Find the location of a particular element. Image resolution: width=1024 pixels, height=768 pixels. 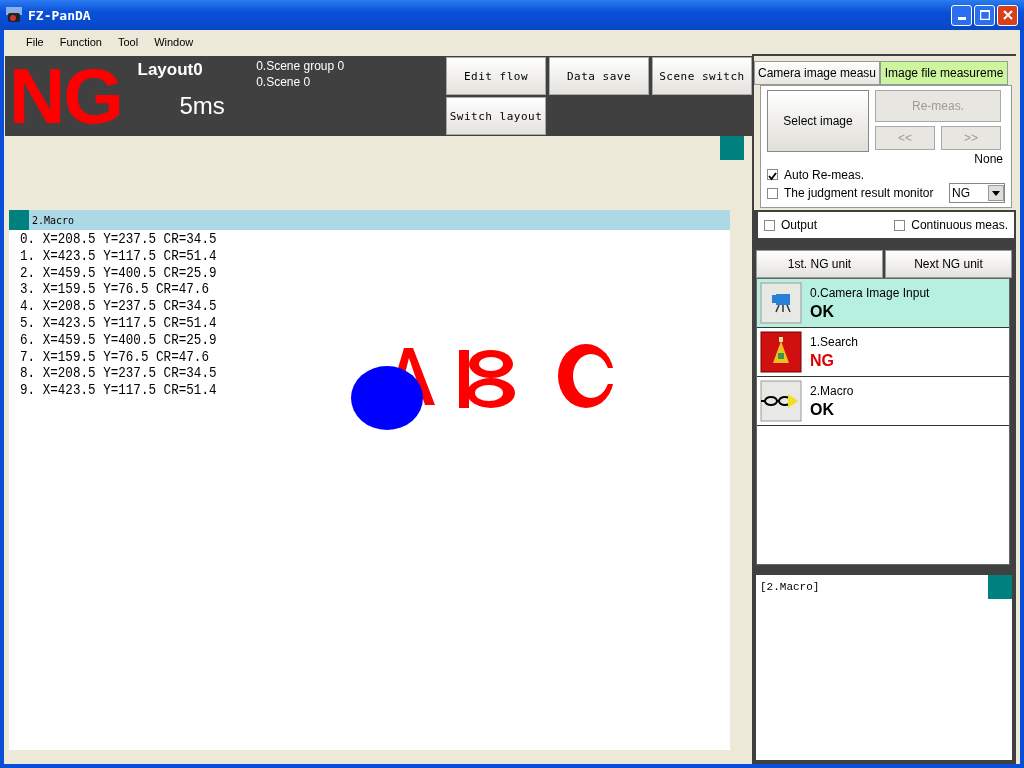

dropdown-arrow-icon is located at coordinates (996, 193).